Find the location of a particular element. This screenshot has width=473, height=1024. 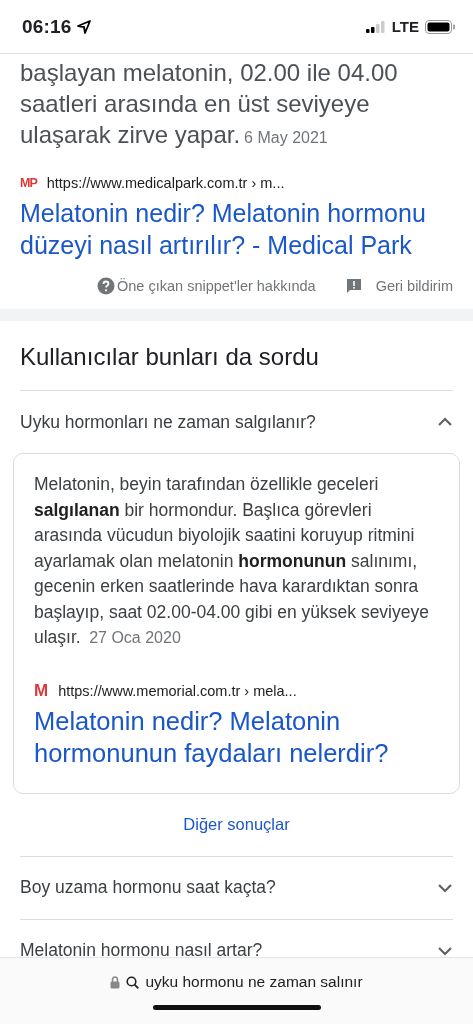

help-icon is located at coordinates (106, 286).